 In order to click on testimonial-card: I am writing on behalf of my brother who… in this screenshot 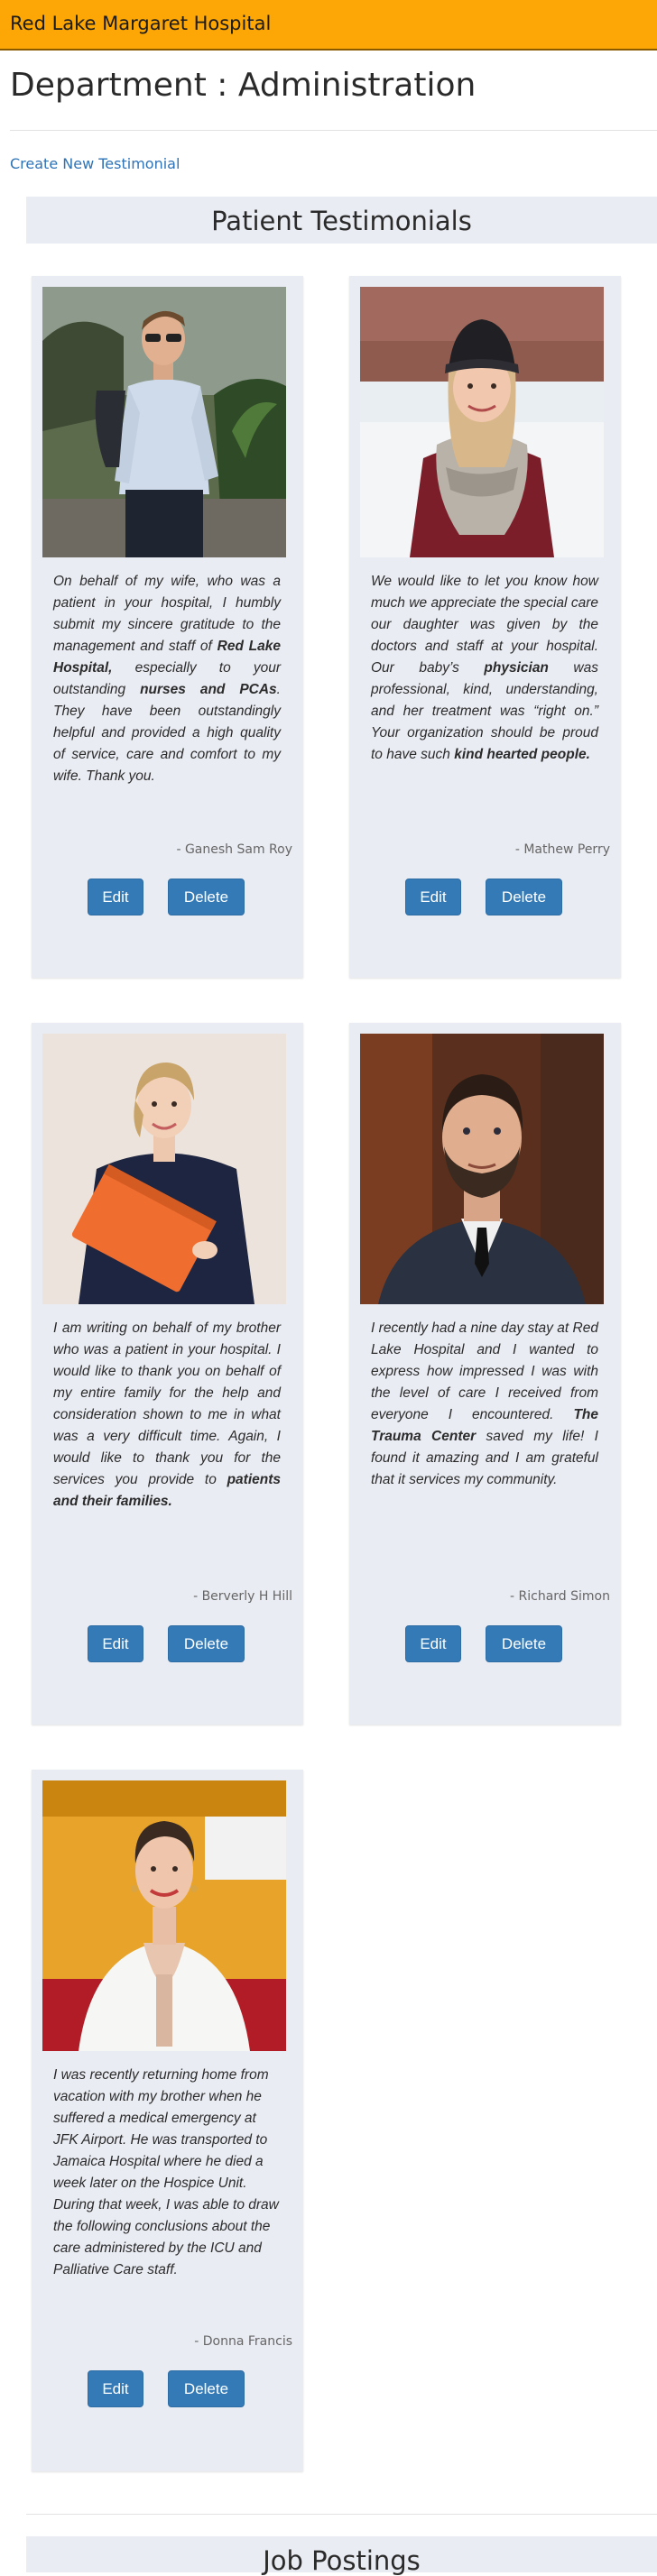, I will do `click(167, 1374)`.